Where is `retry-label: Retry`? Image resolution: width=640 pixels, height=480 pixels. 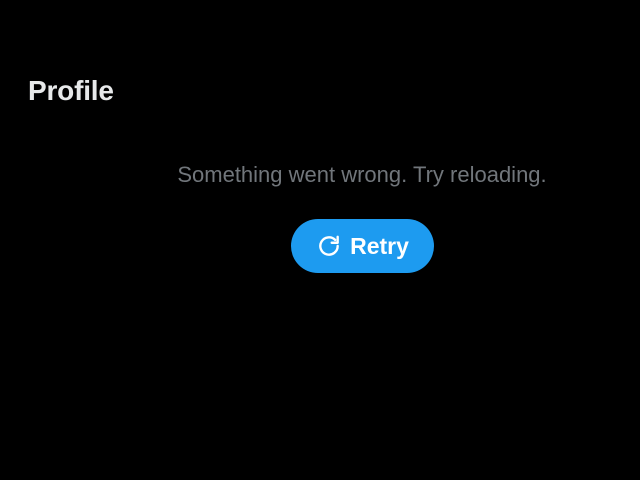
retry-label: Retry is located at coordinates (379, 246).